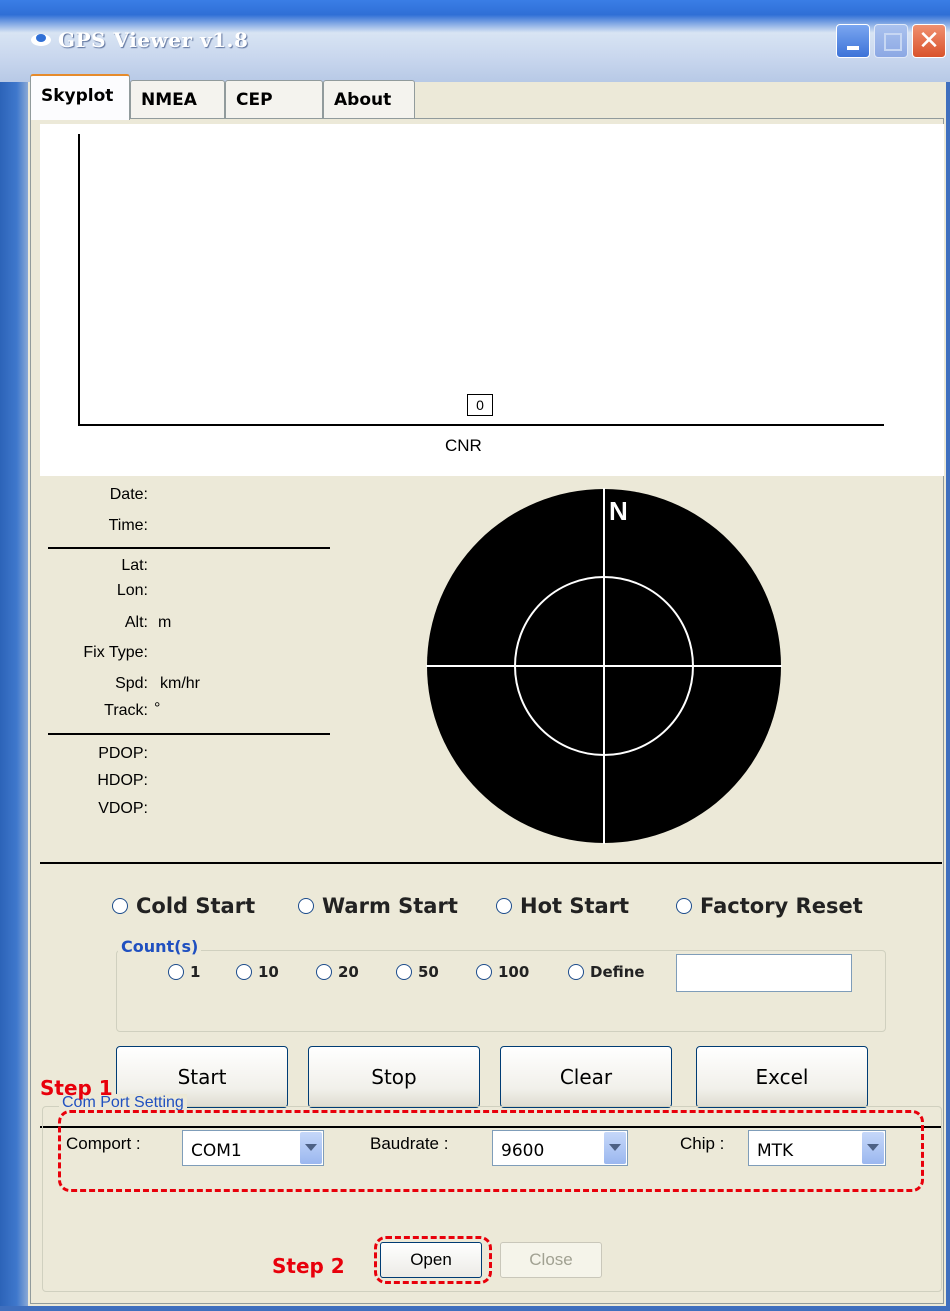 The width and height of the screenshot is (950, 1311). I want to click on satellite-id-box: 0, so click(480, 405).